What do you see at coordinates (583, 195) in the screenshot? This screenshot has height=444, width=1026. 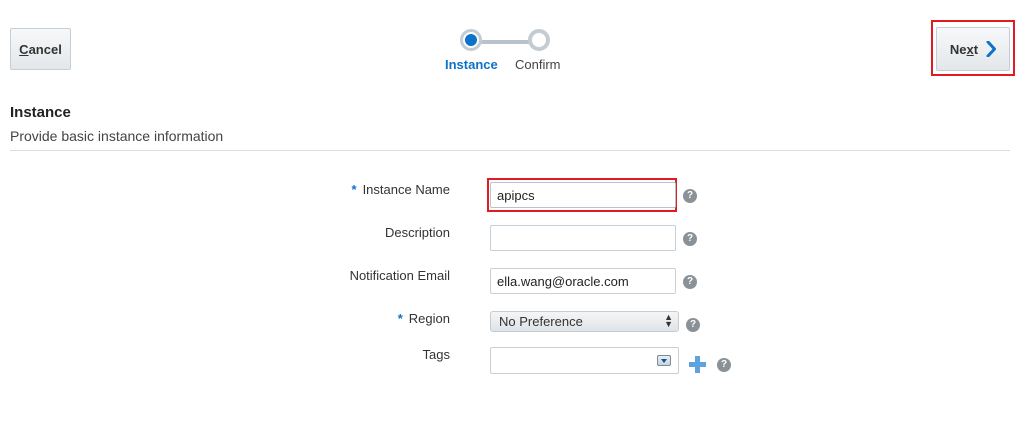 I see `instance-name-input` at bounding box center [583, 195].